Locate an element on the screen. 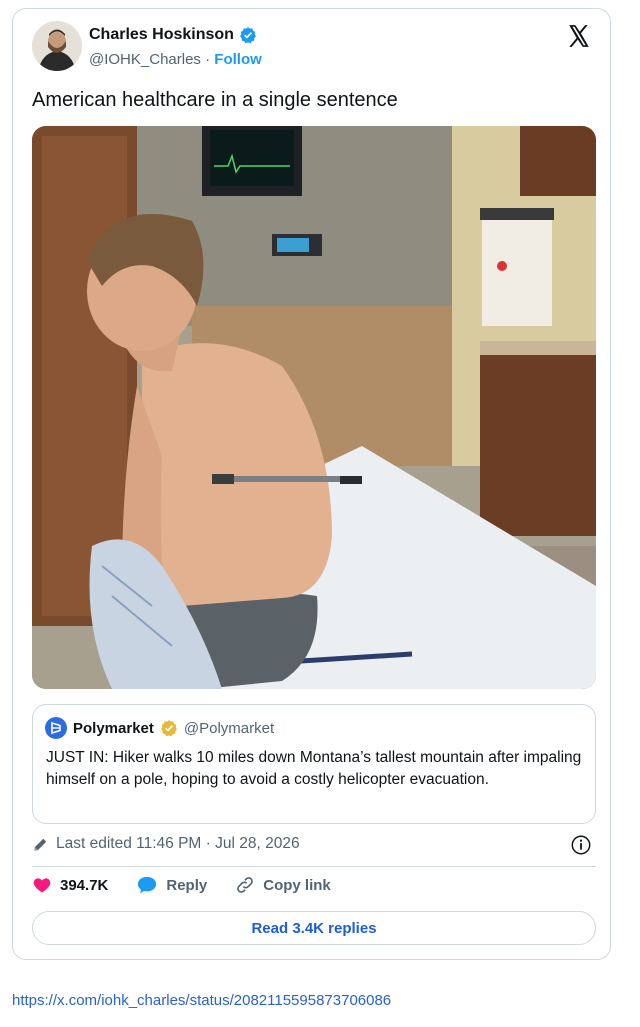 The width and height of the screenshot is (640, 1027). polymarket-logo-icon is located at coordinates (56, 728).